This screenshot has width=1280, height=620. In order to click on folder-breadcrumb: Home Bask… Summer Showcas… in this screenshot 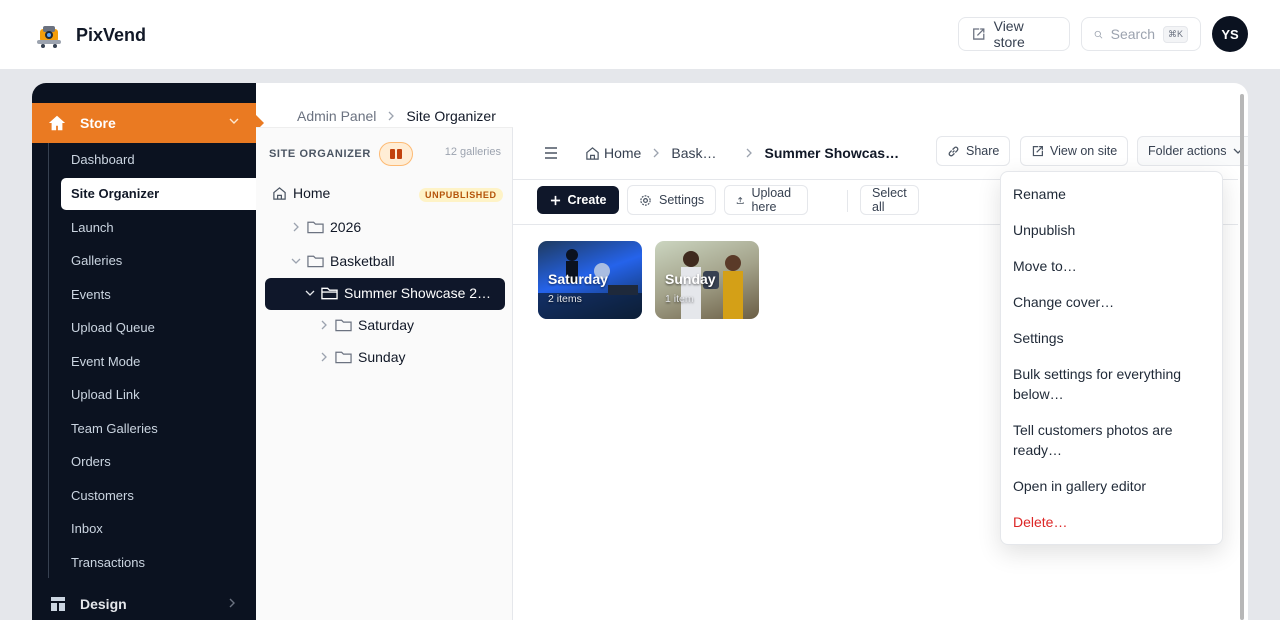, I will do `click(721, 153)`.